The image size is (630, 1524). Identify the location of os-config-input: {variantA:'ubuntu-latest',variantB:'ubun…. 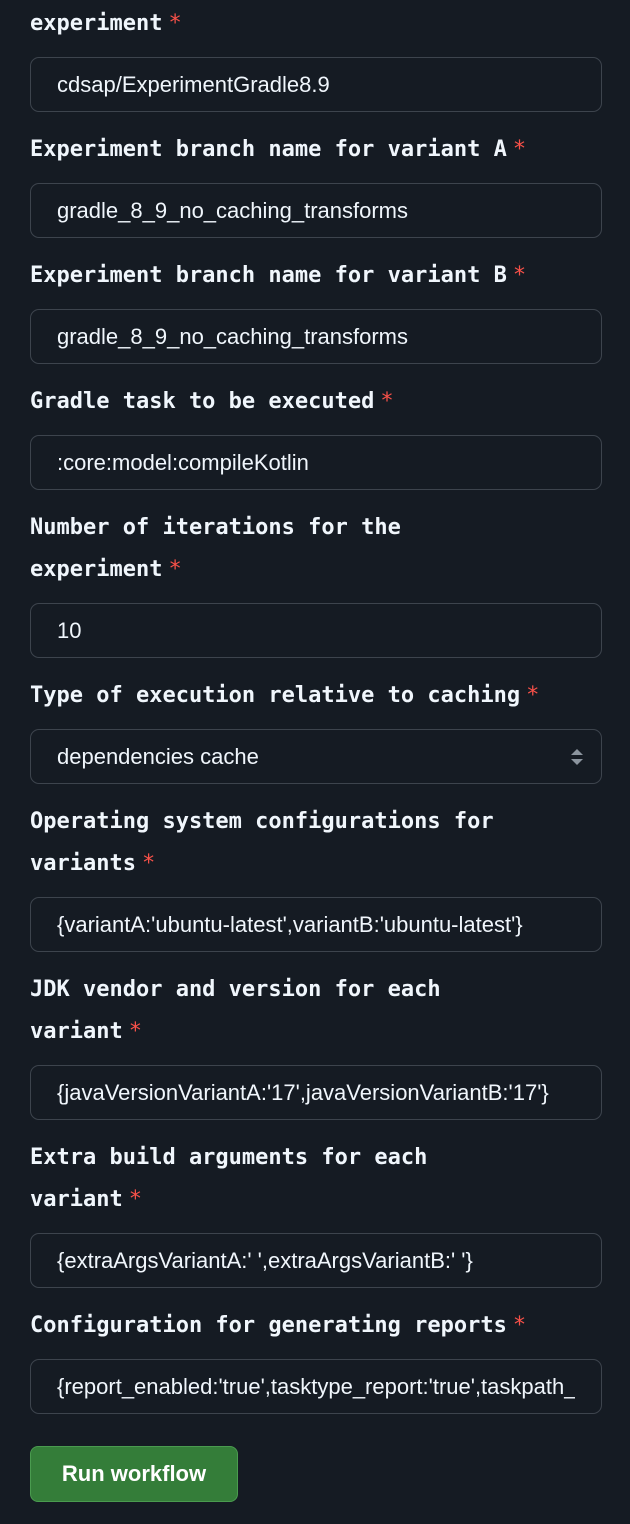
(316, 924).